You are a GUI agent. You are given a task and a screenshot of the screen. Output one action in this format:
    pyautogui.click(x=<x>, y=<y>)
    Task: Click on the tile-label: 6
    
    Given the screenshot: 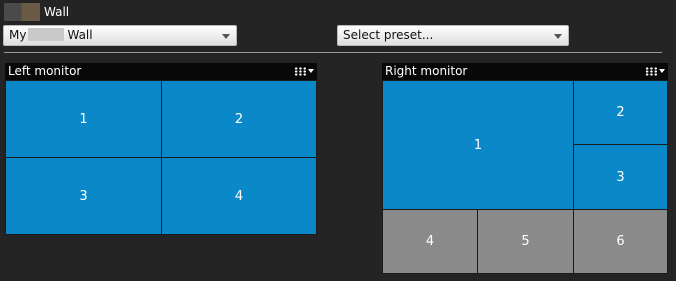 What is the action you would take?
    pyautogui.click(x=620, y=241)
    